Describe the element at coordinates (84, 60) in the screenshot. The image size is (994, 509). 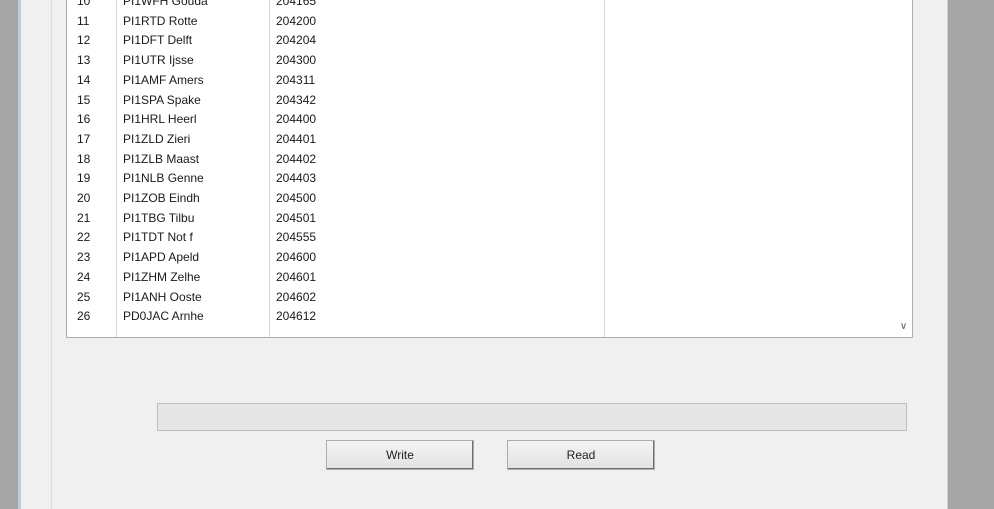
I see `cell-idx: 13` at that location.